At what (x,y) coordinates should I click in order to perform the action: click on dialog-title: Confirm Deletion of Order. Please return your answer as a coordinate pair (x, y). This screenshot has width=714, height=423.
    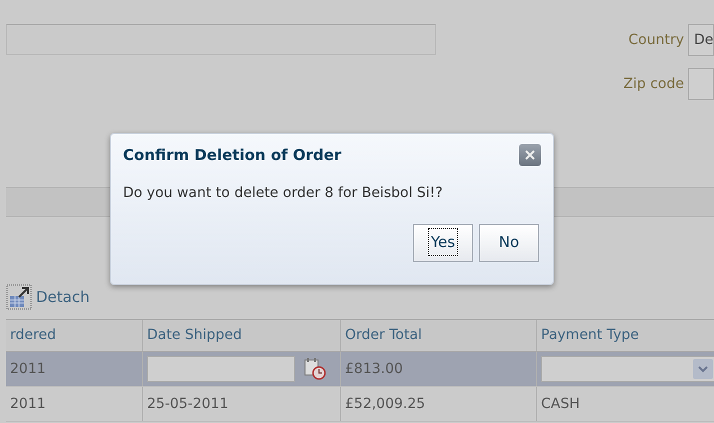
    Looking at the image, I should click on (232, 155).